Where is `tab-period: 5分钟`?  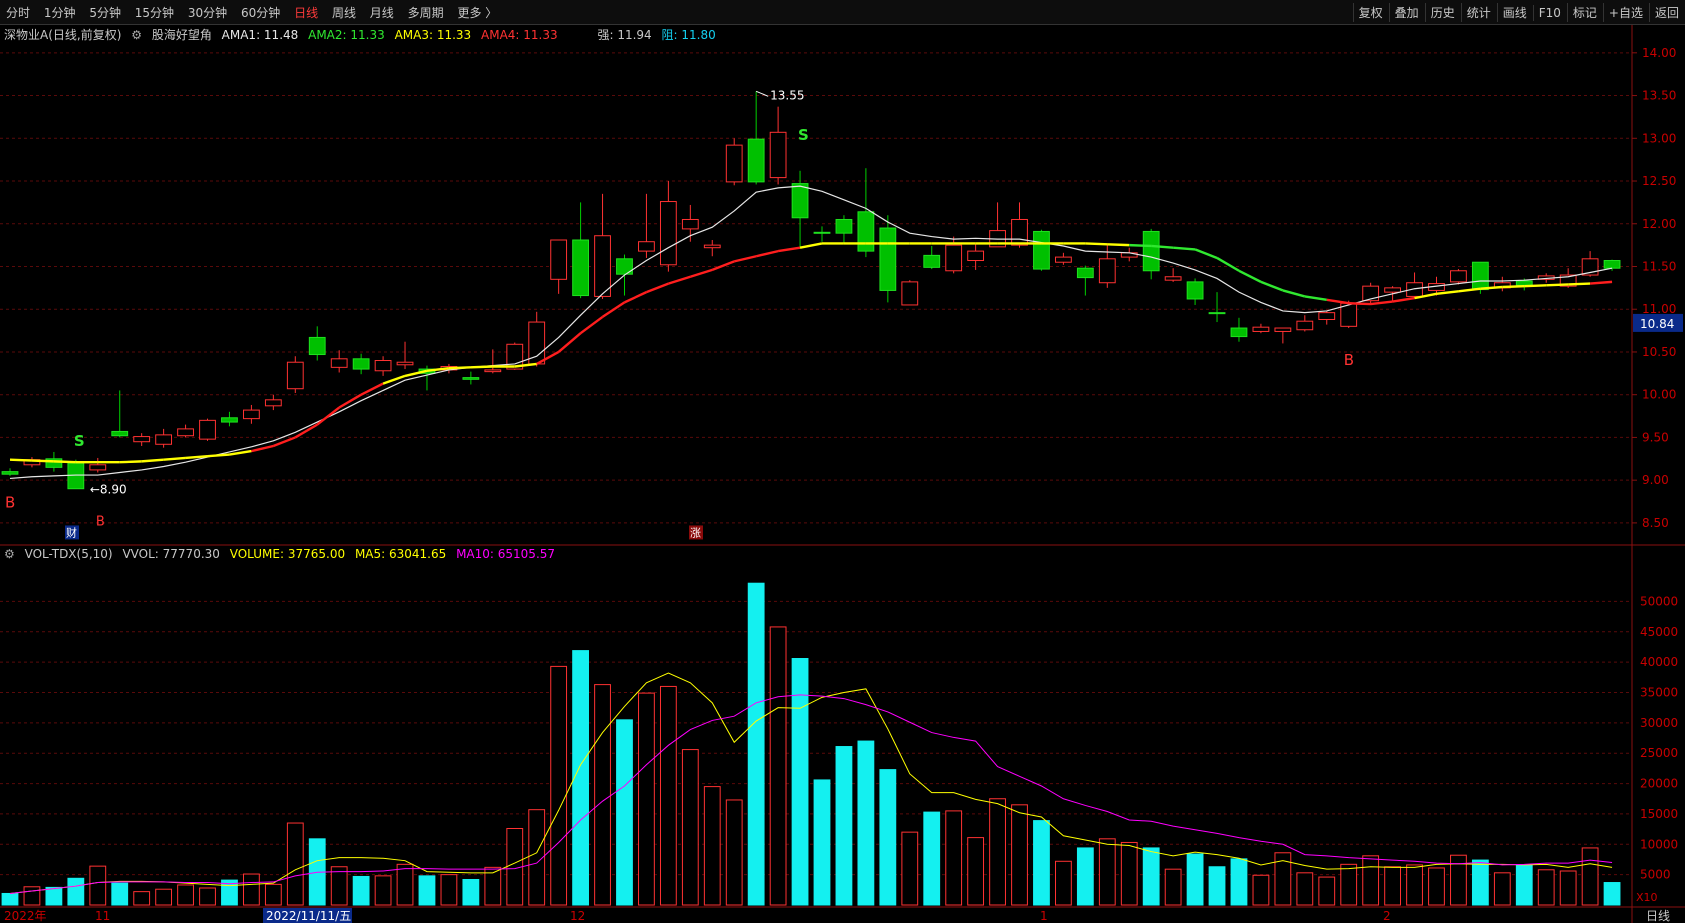
tab-period: 5分钟 is located at coordinates (105, 13).